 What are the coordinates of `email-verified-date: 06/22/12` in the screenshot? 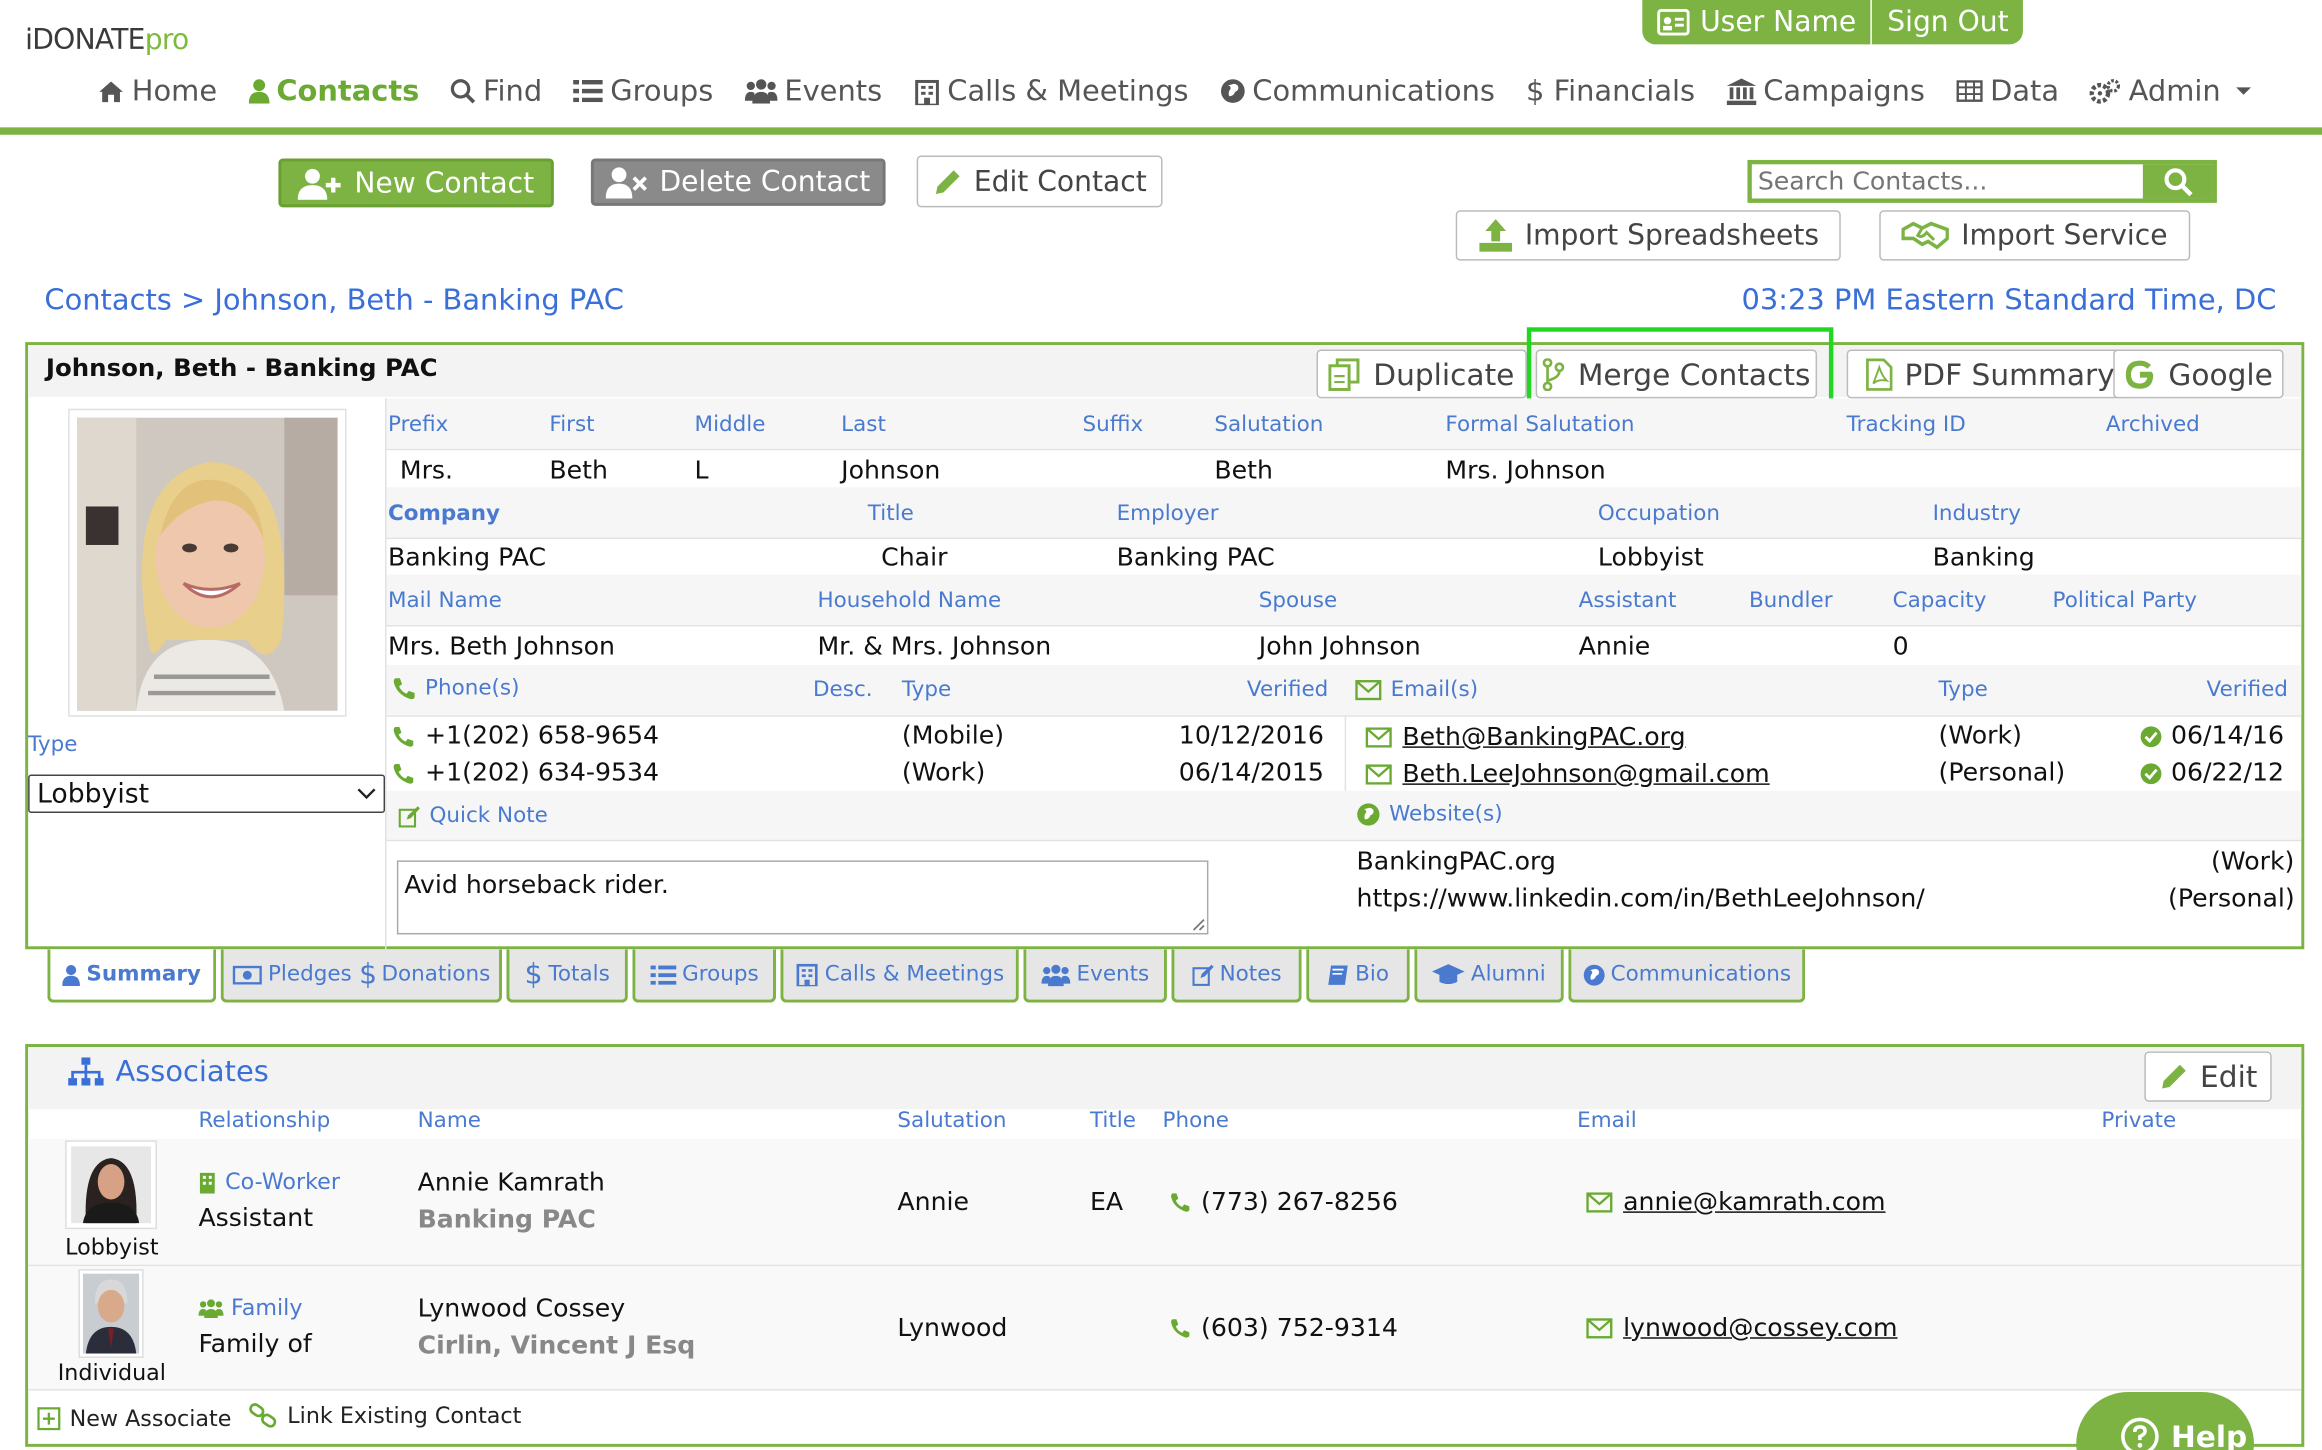 It's located at (2227, 773).